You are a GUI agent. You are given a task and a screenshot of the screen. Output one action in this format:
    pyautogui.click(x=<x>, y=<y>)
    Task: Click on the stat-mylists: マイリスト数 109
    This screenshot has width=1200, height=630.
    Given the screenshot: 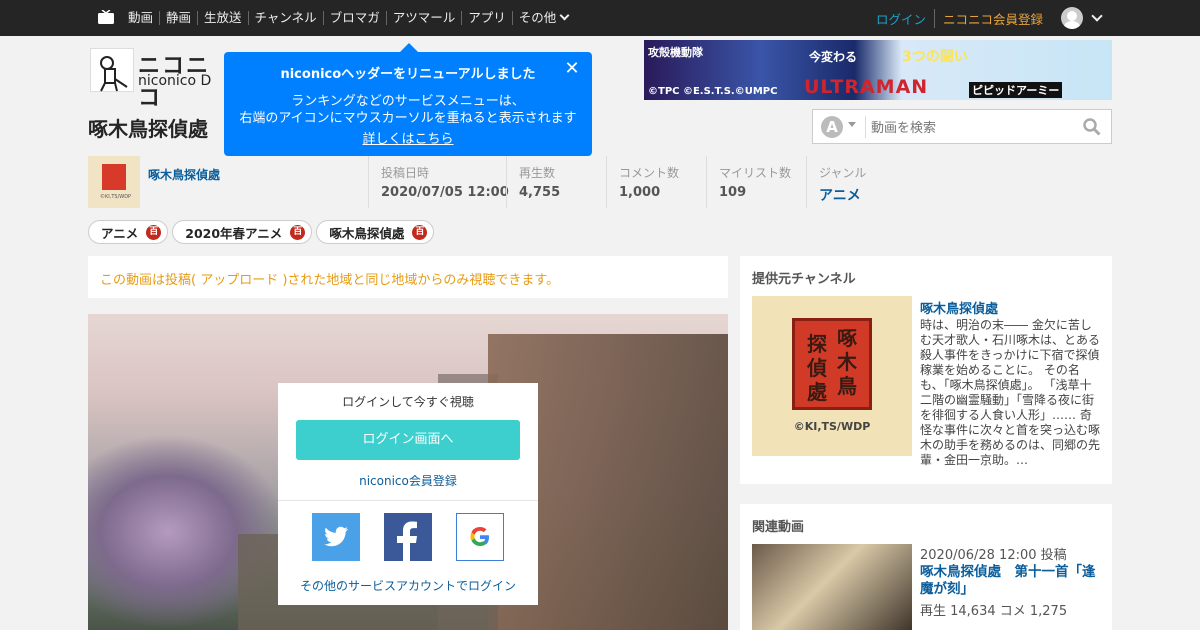 What is the action you would take?
    pyautogui.click(x=748, y=182)
    